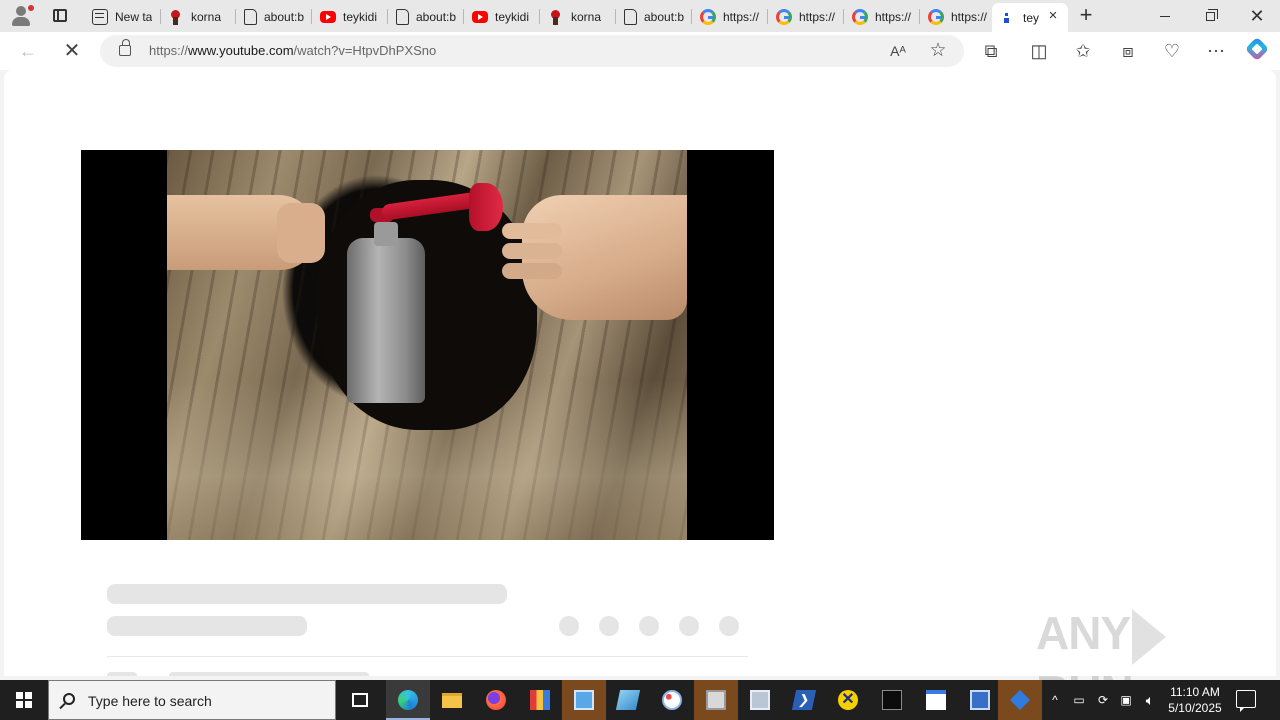  What do you see at coordinates (125, 47) in the screenshot?
I see `lock-icon` at bounding box center [125, 47].